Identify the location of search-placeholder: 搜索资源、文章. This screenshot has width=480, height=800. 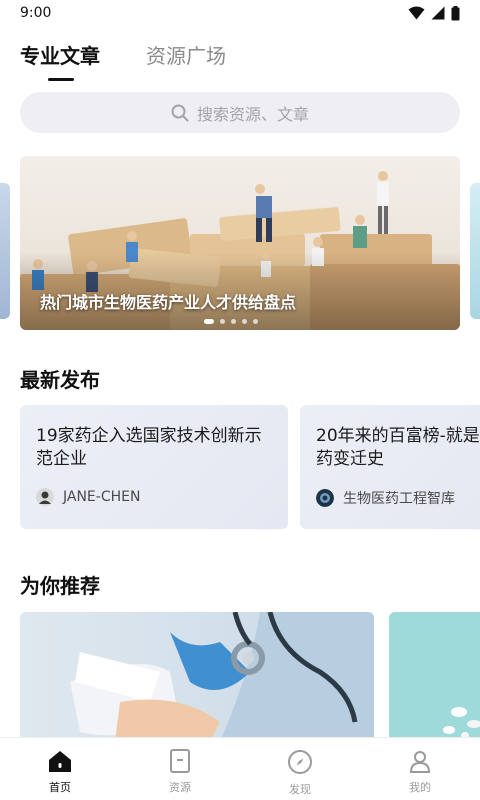
(252, 114).